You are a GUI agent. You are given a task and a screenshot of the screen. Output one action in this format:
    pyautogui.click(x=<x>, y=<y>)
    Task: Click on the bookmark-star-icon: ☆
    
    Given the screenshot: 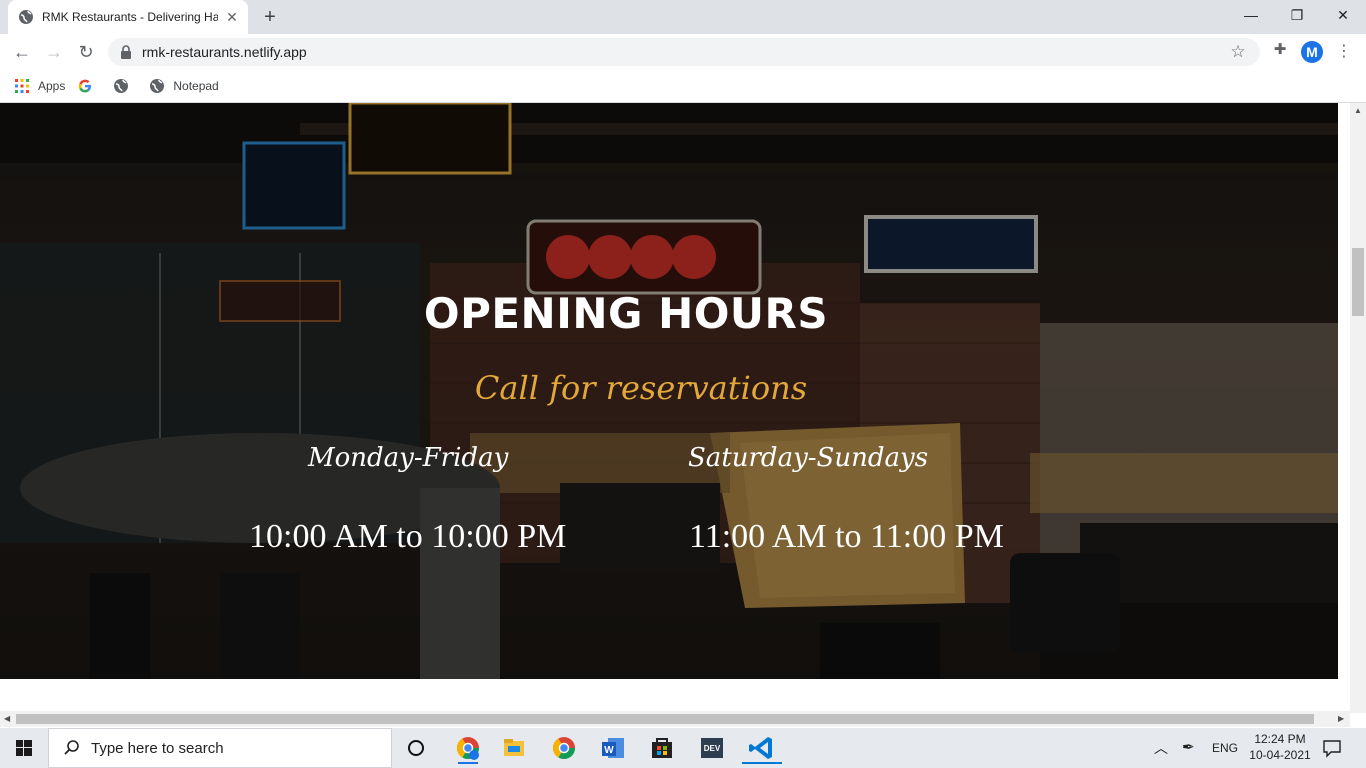 What is the action you would take?
    pyautogui.click(x=1238, y=52)
    